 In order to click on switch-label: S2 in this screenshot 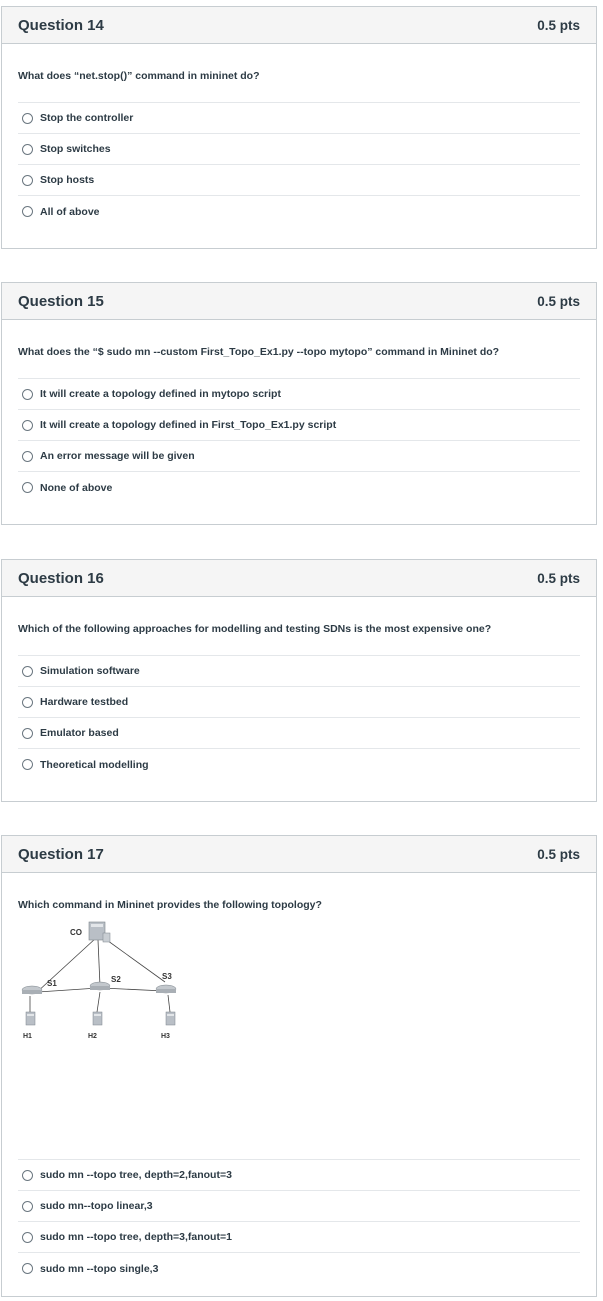, I will do `click(116, 979)`.